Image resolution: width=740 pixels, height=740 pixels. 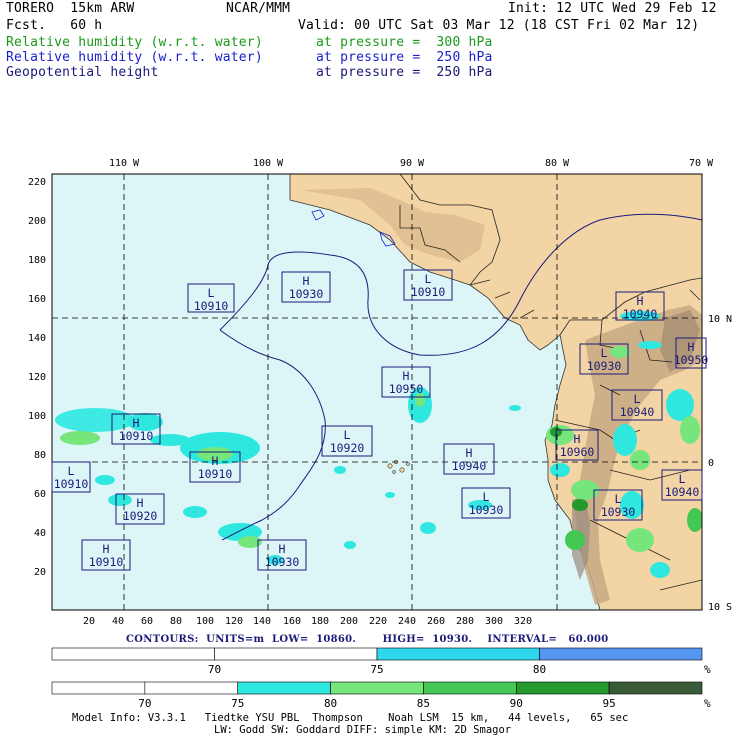 I want to click on y-tick-label: 180, so click(x=37, y=260).